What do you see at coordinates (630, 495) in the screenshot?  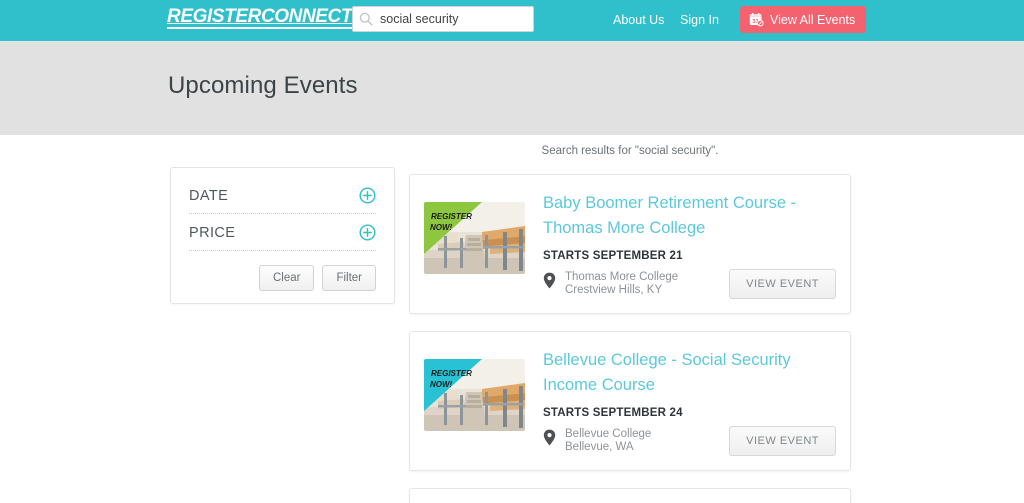 I see `event-card` at bounding box center [630, 495].